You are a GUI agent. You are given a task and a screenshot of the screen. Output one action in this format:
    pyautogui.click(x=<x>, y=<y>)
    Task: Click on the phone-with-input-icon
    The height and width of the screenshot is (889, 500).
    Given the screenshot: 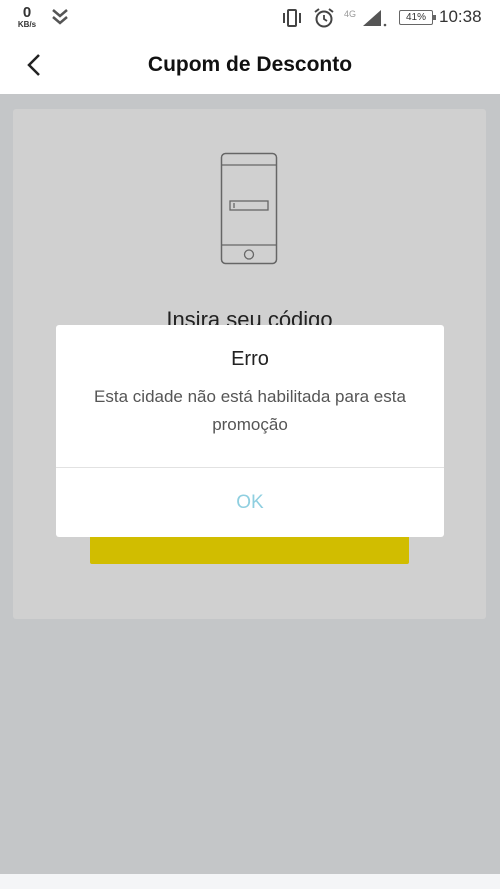 What is the action you would take?
    pyautogui.click(x=249, y=208)
    